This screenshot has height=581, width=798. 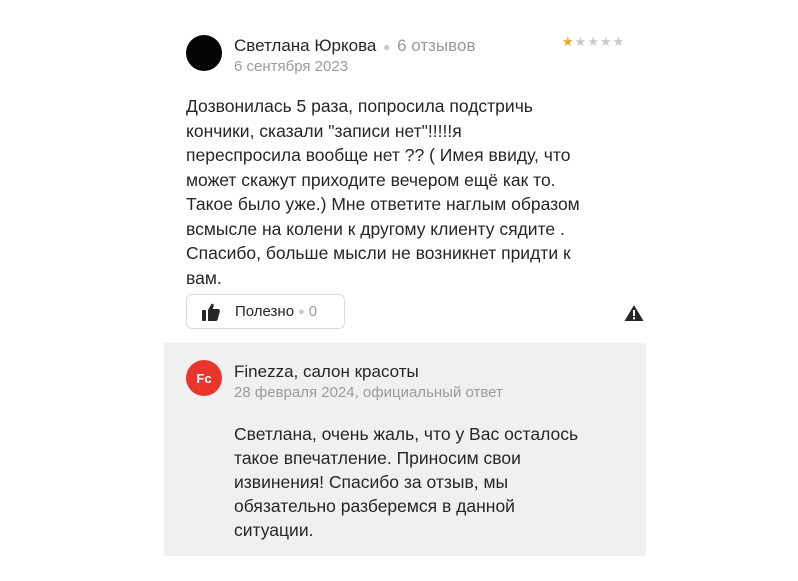 What do you see at coordinates (368, 392) in the screenshot?
I see `reply-meta: 28 февраля 2024, официальный ответ` at bounding box center [368, 392].